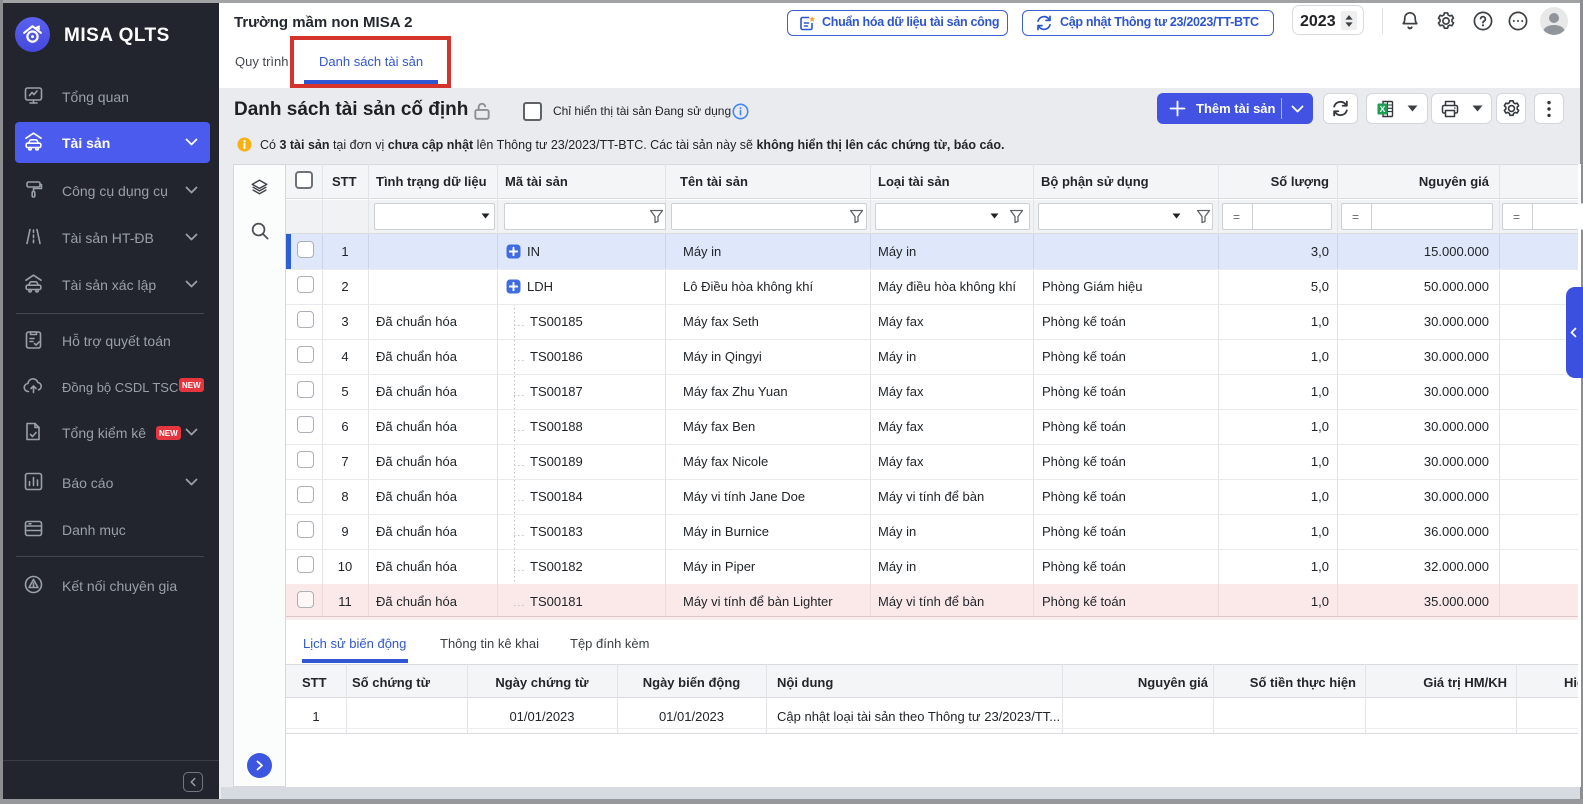  I want to click on svg-text: X, so click(1383, 109).